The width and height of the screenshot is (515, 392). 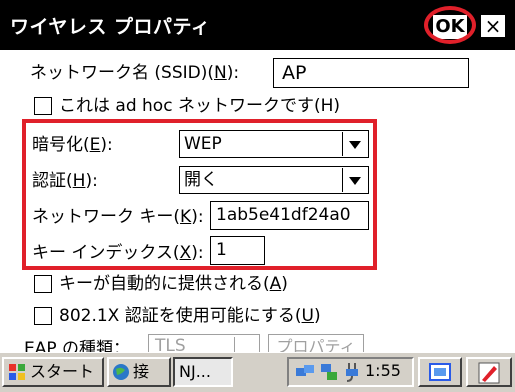 I want to click on keyboard-icon, so click(x=440, y=372).